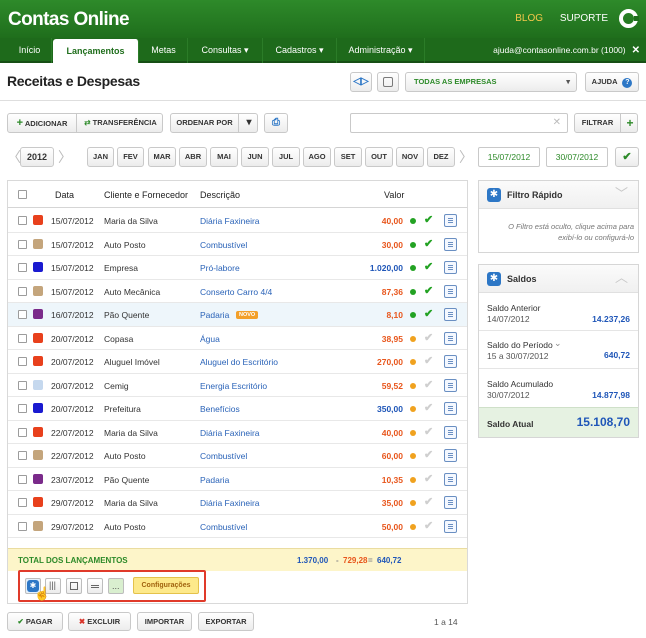 This screenshot has height=638, width=646. I want to click on delete-button: ✖ EXCLUIR, so click(99, 621).